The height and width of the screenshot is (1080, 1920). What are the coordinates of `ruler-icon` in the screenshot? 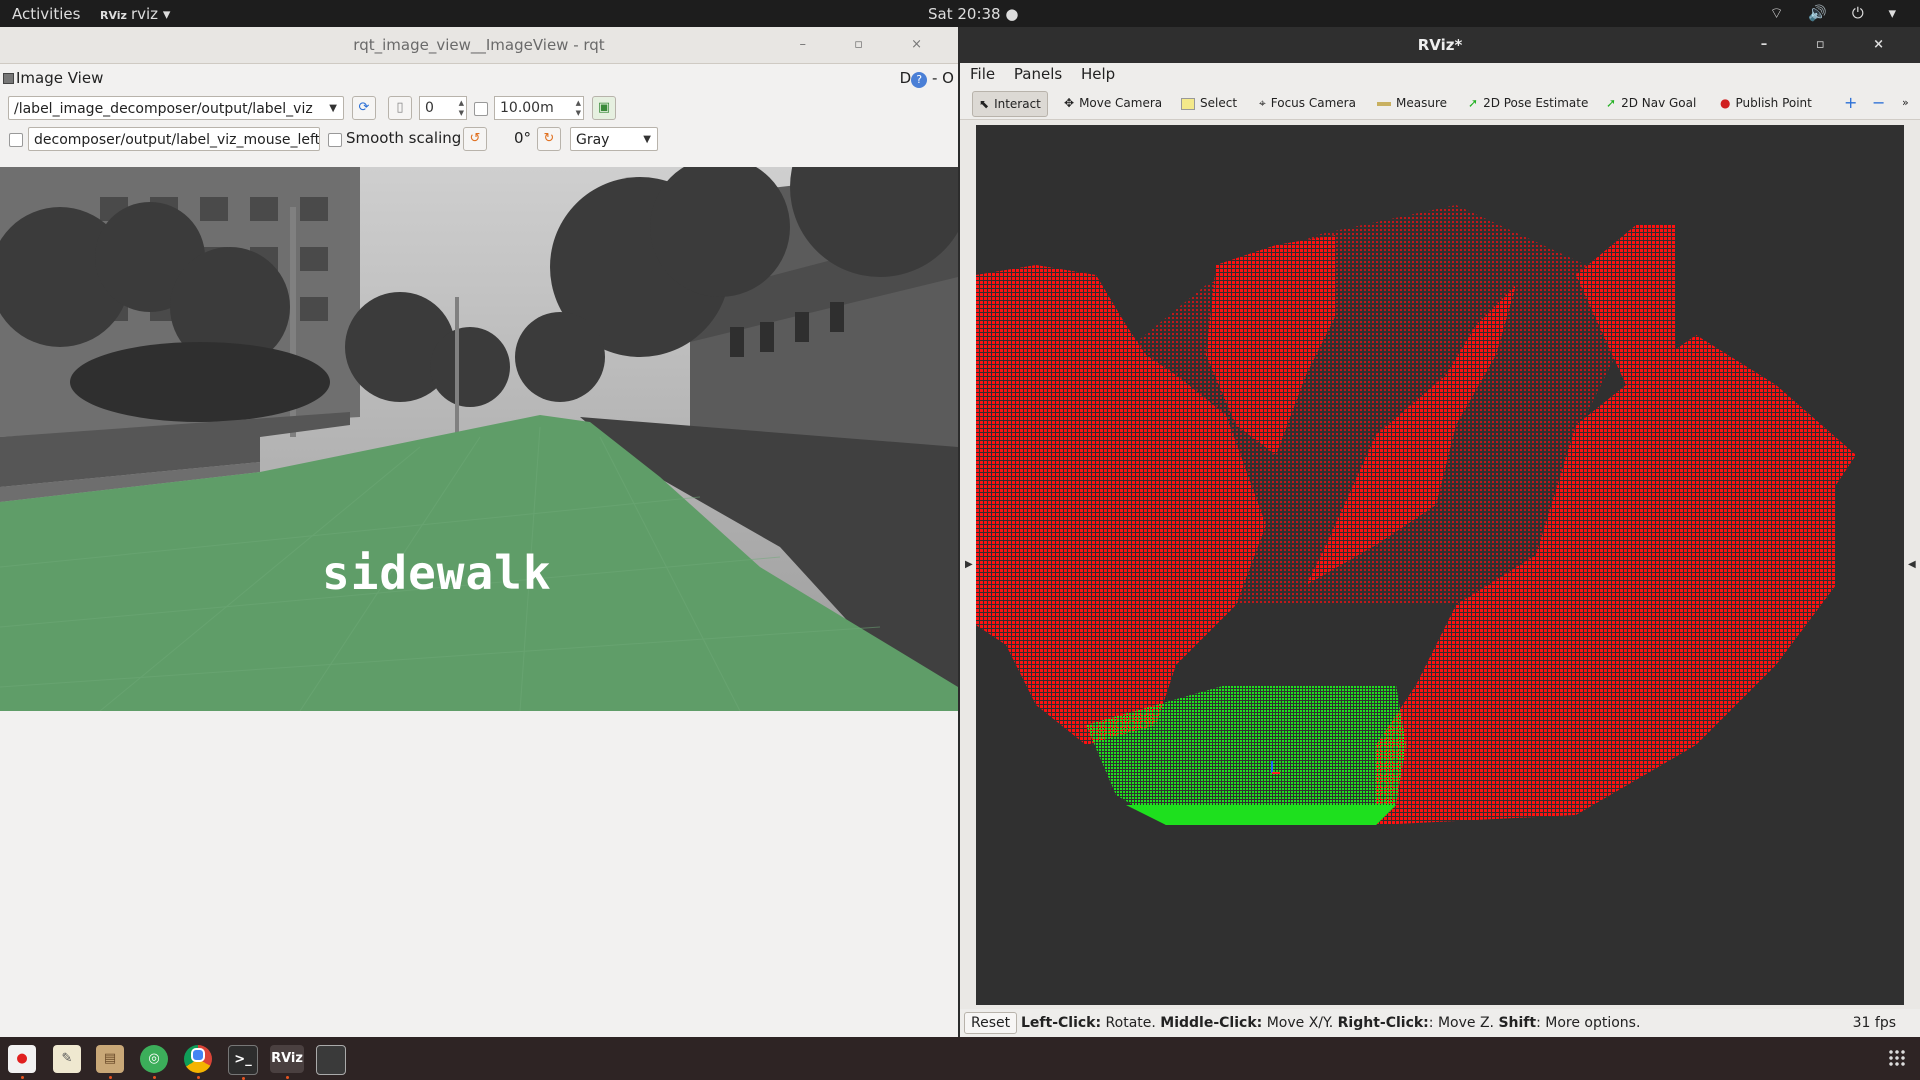 It's located at (1384, 103).